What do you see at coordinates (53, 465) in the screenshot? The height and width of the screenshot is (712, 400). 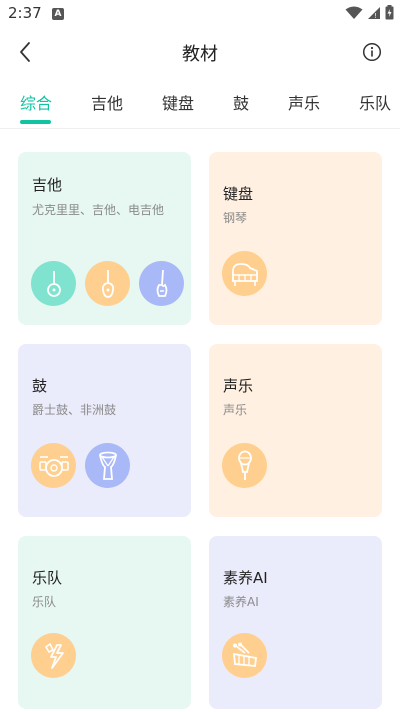 I see `drum-kit-icon` at bounding box center [53, 465].